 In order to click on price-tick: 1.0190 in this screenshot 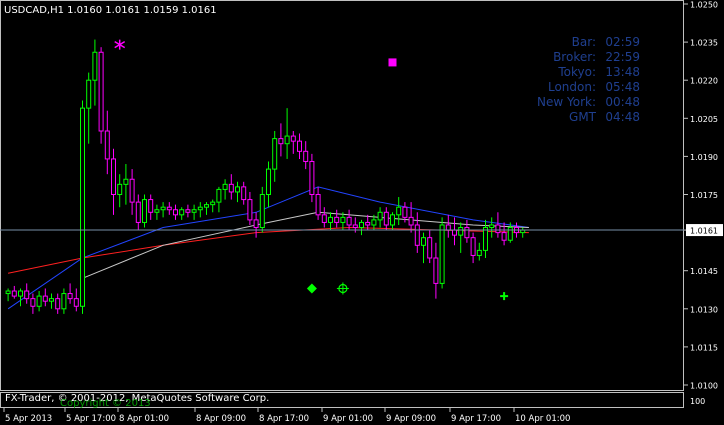, I will do `click(701, 157)`.